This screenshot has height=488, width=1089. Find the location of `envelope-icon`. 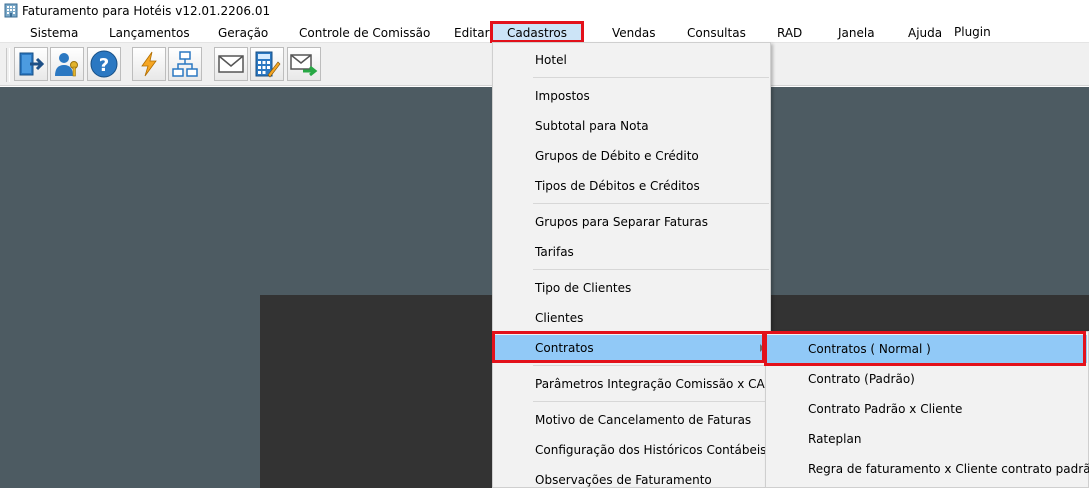

envelope-icon is located at coordinates (231, 64).